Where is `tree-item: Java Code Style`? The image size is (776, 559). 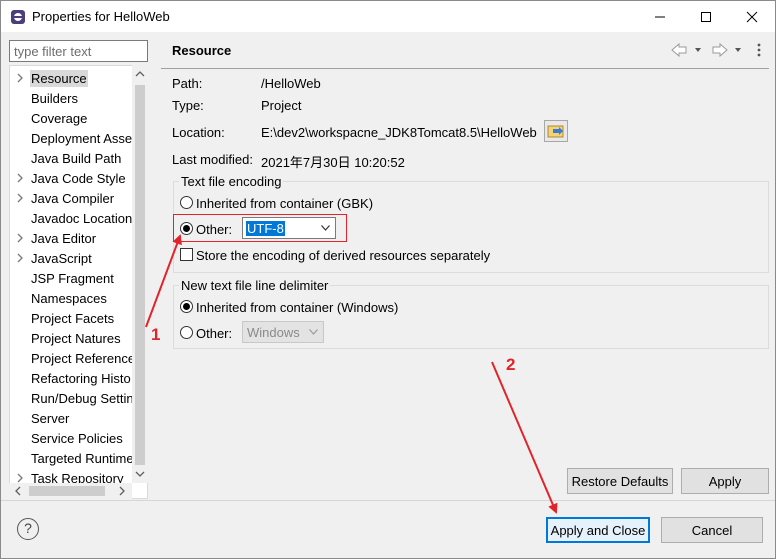
tree-item: Java Code Style is located at coordinates (73, 178).